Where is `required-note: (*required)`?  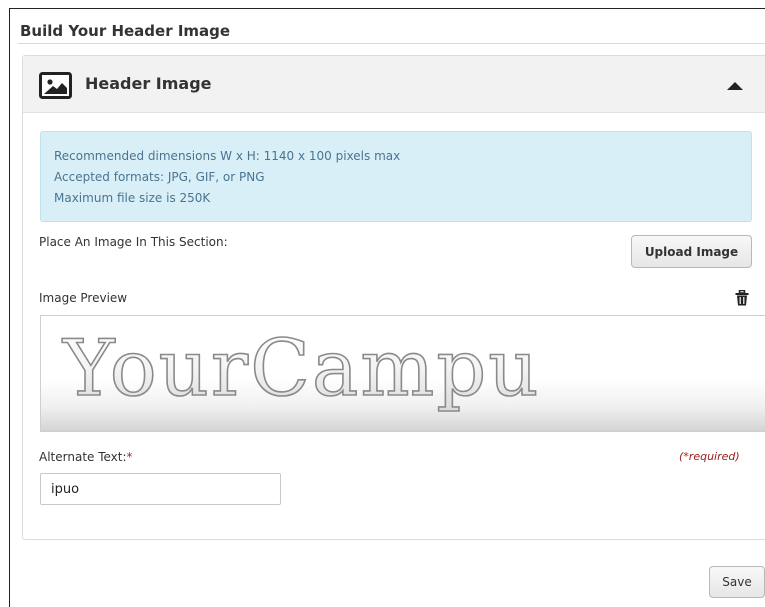 required-note: (*required) is located at coordinates (709, 456).